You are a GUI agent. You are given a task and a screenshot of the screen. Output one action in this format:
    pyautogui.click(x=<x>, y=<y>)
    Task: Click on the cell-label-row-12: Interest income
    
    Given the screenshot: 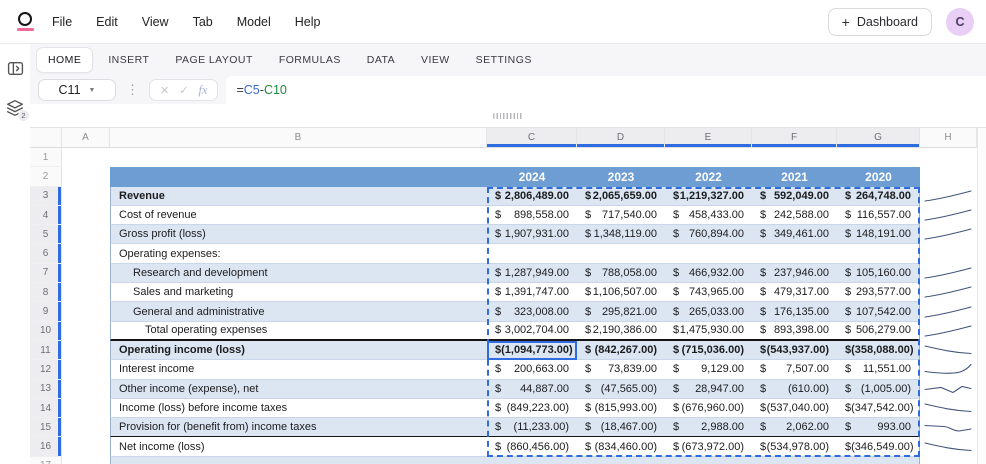 What is the action you would take?
    pyautogui.click(x=298, y=370)
    